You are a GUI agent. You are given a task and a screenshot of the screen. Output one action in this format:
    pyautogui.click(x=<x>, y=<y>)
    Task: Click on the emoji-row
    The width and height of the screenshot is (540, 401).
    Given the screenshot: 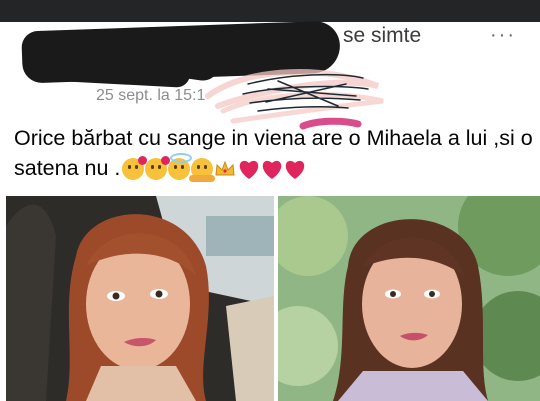 What is the action you would take?
    pyautogui.click(x=213, y=168)
    